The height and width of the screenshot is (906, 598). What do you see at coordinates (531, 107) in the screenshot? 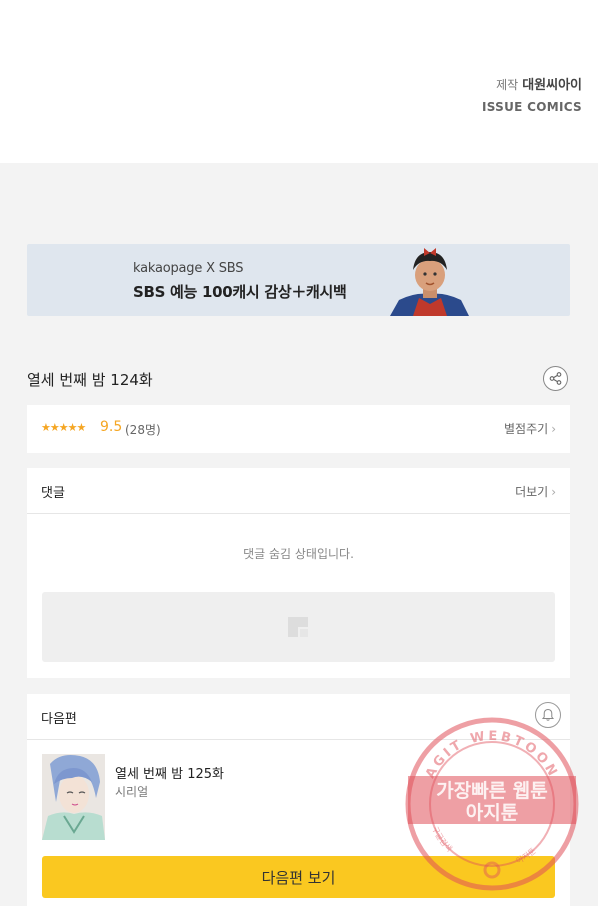
I see `credits-publisher: ISSUE COMICS` at bounding box center [531, 107].